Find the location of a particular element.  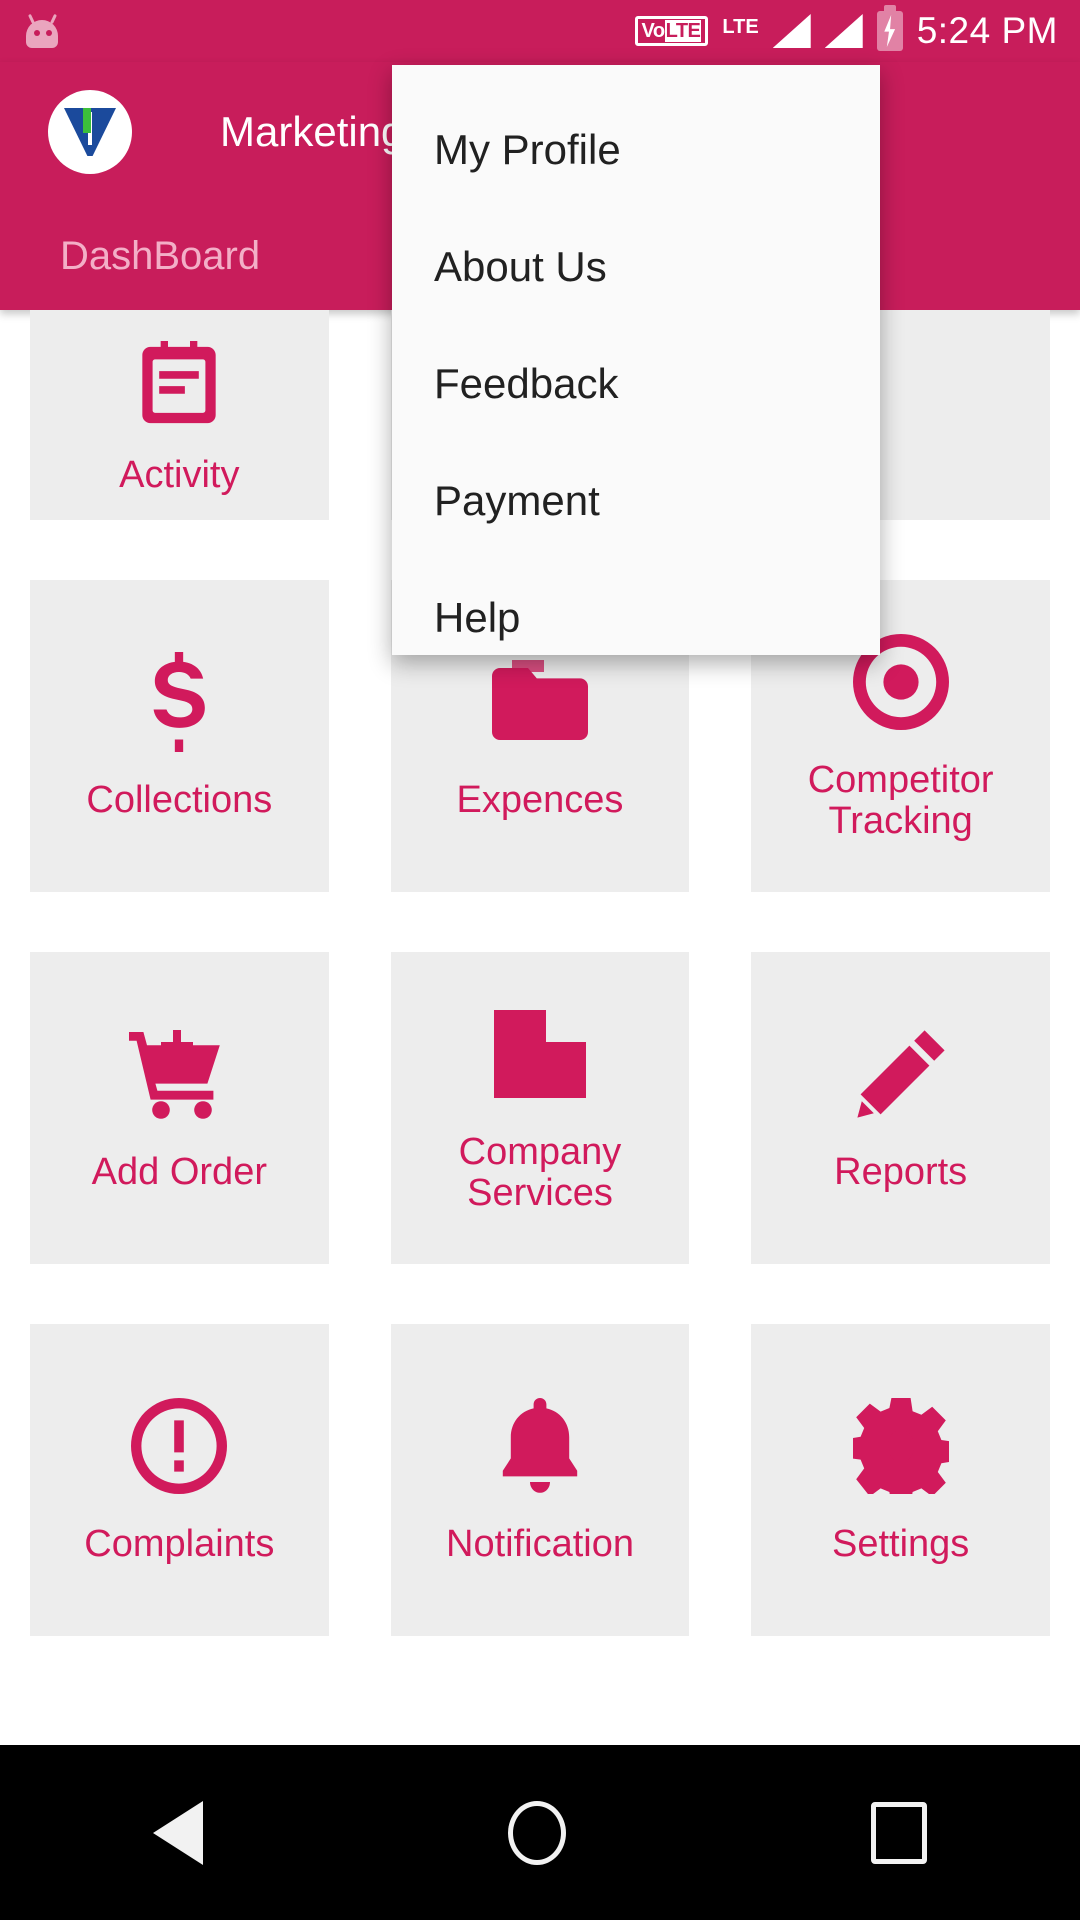

tile-label: Competitor Tracking is located at coordinates (900, 800).